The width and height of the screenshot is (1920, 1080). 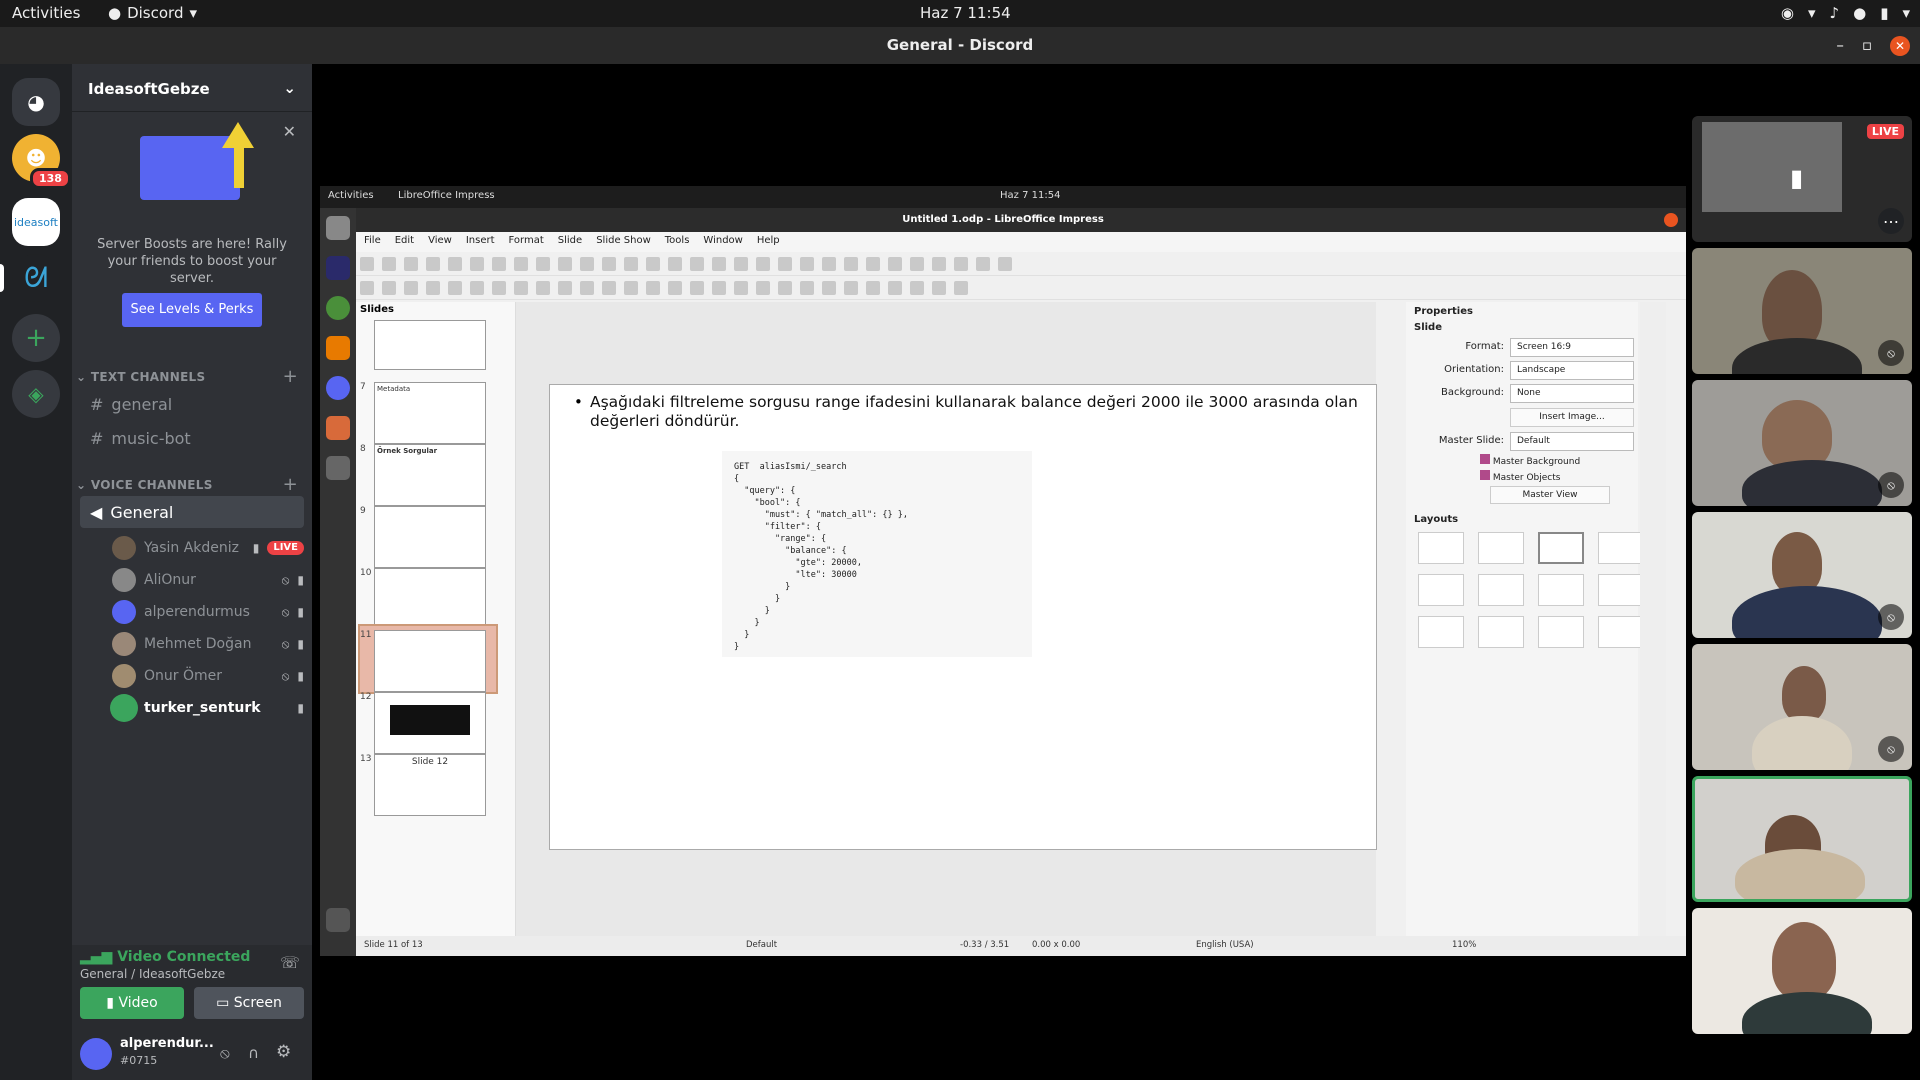 I want to click on voice-channels-label: VOICE CHANNELS, so click(x=151, y=485).